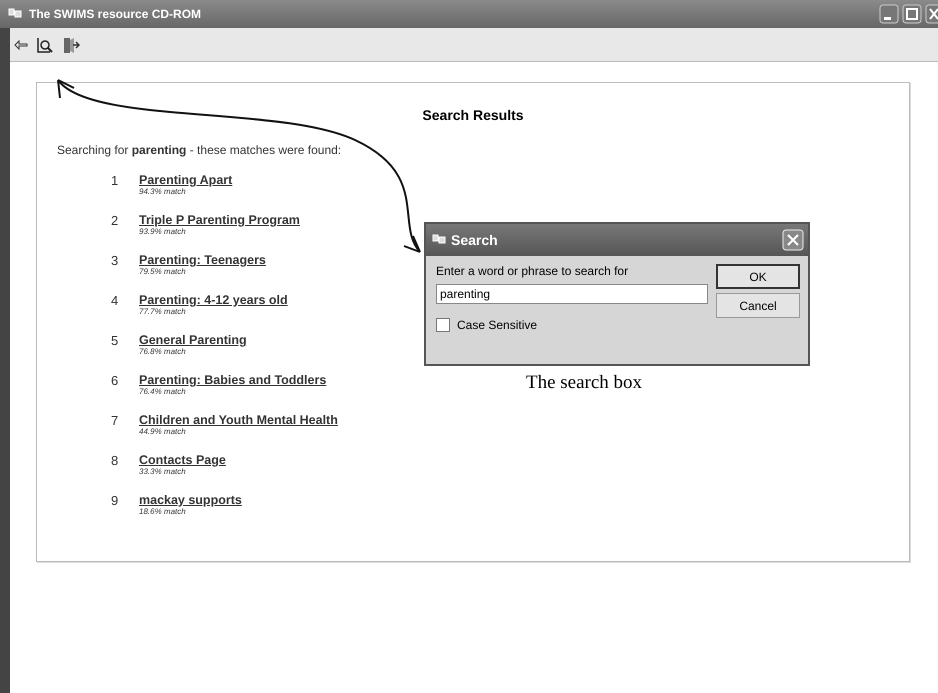  I want to click on result-number: 6, so click(115, 381).